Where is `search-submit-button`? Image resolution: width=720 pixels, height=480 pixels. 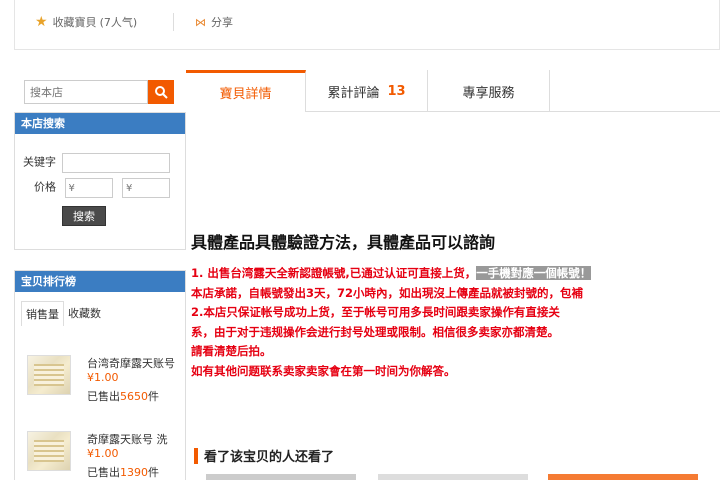
search-submit-button is located at coordinates (161, 92).